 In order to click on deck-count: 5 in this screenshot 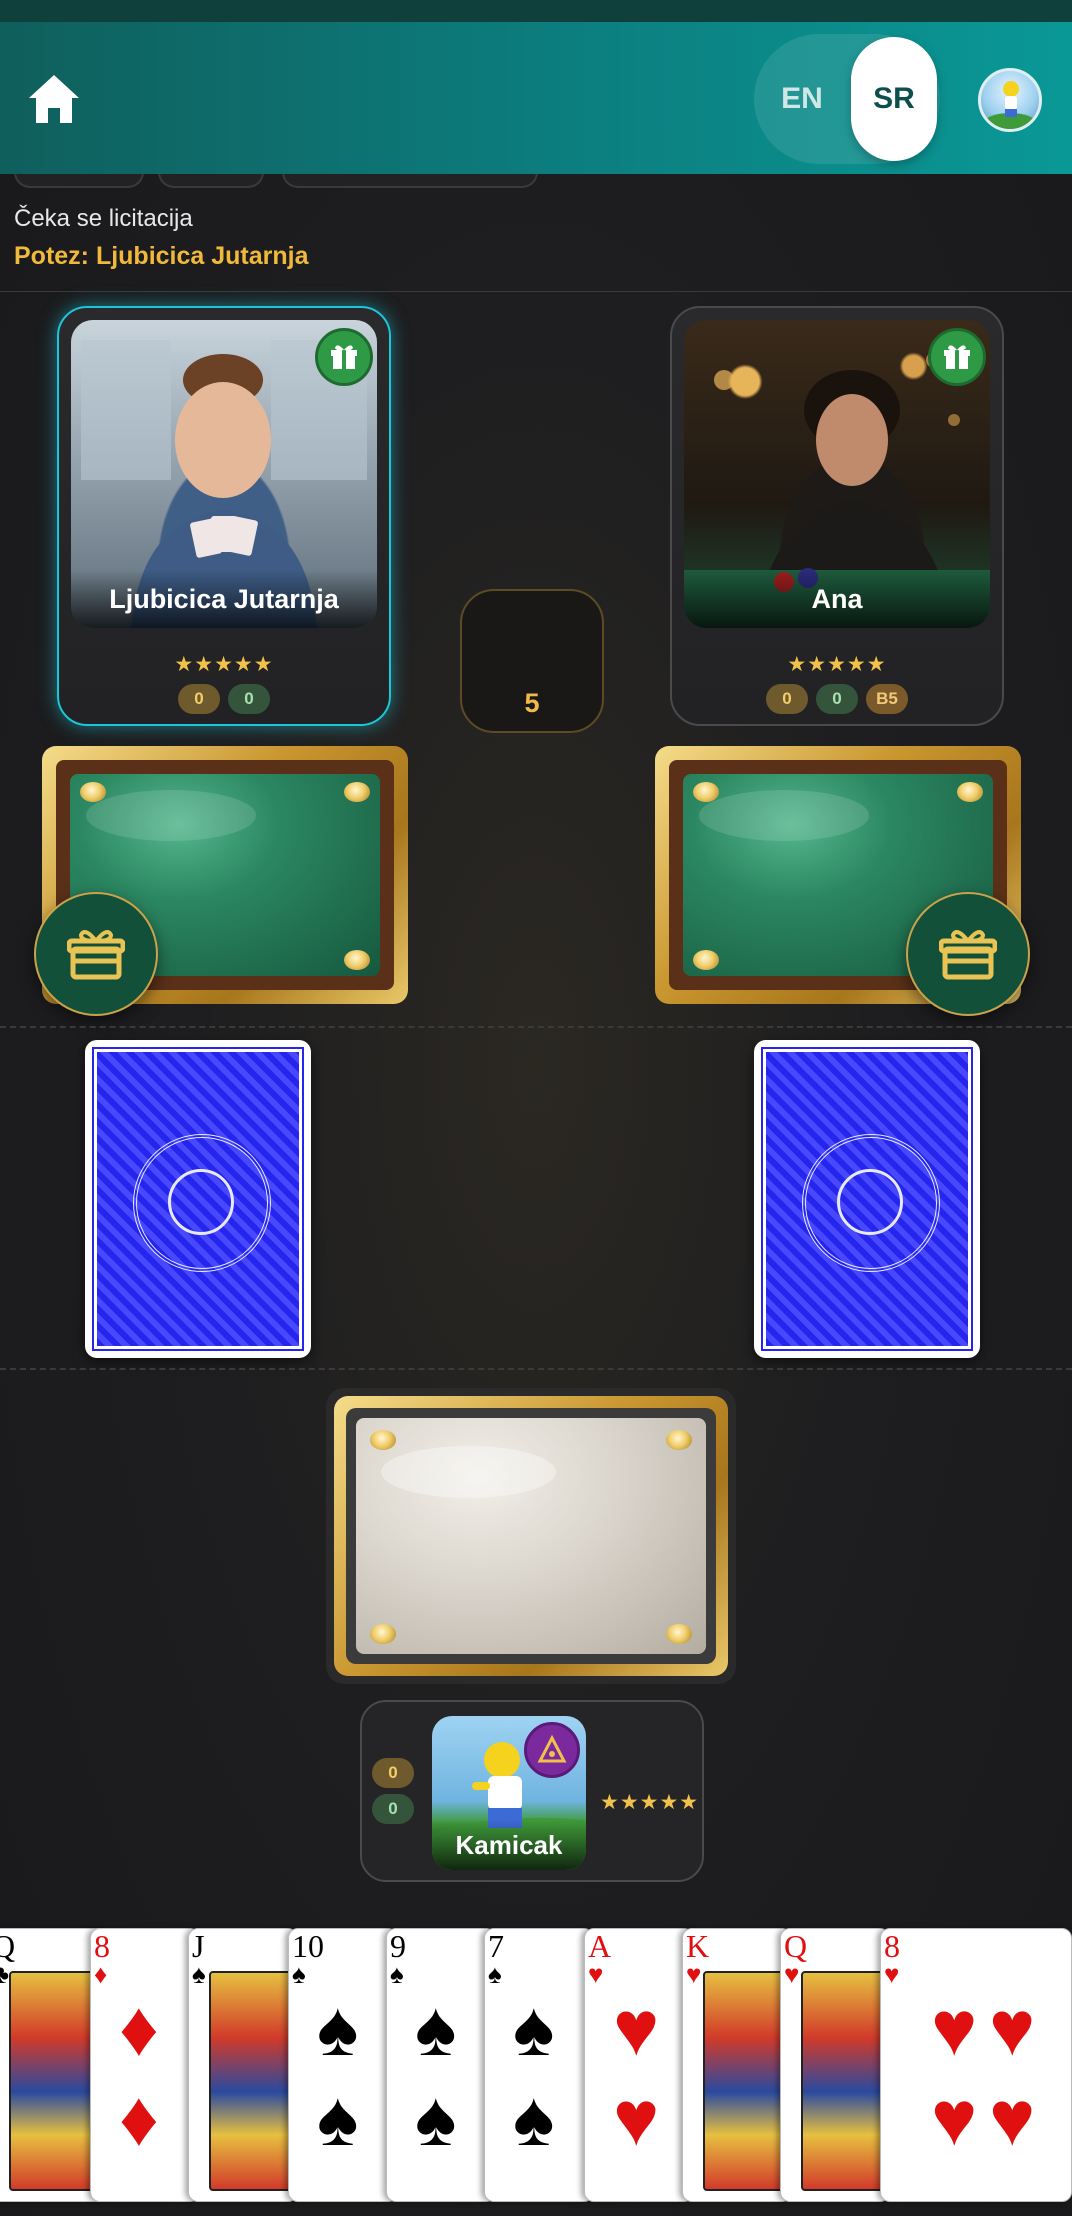, I will do `click(532, 703)`.